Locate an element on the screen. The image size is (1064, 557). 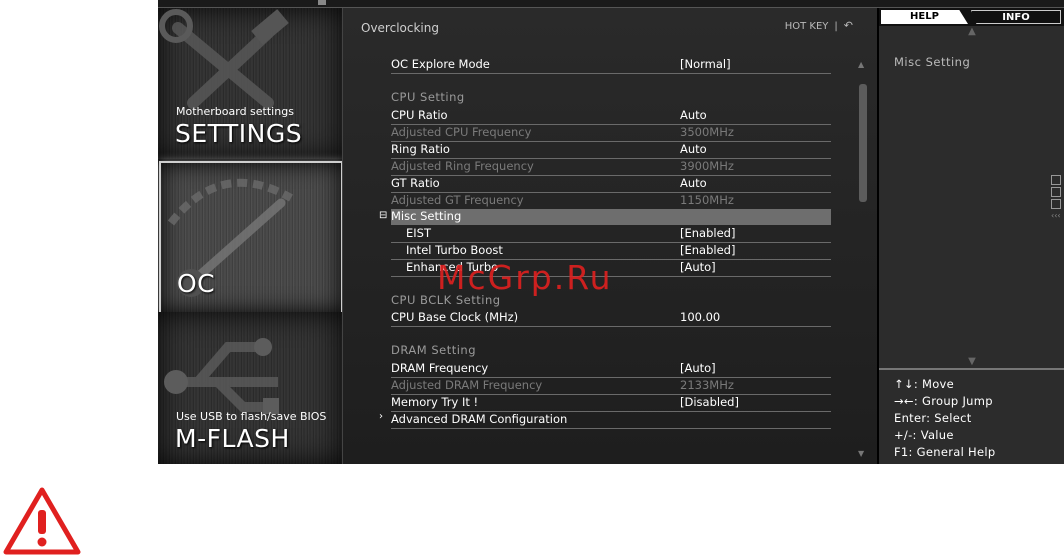
cpu-section-header: CPU Setting is located at coordinates (428, 97).